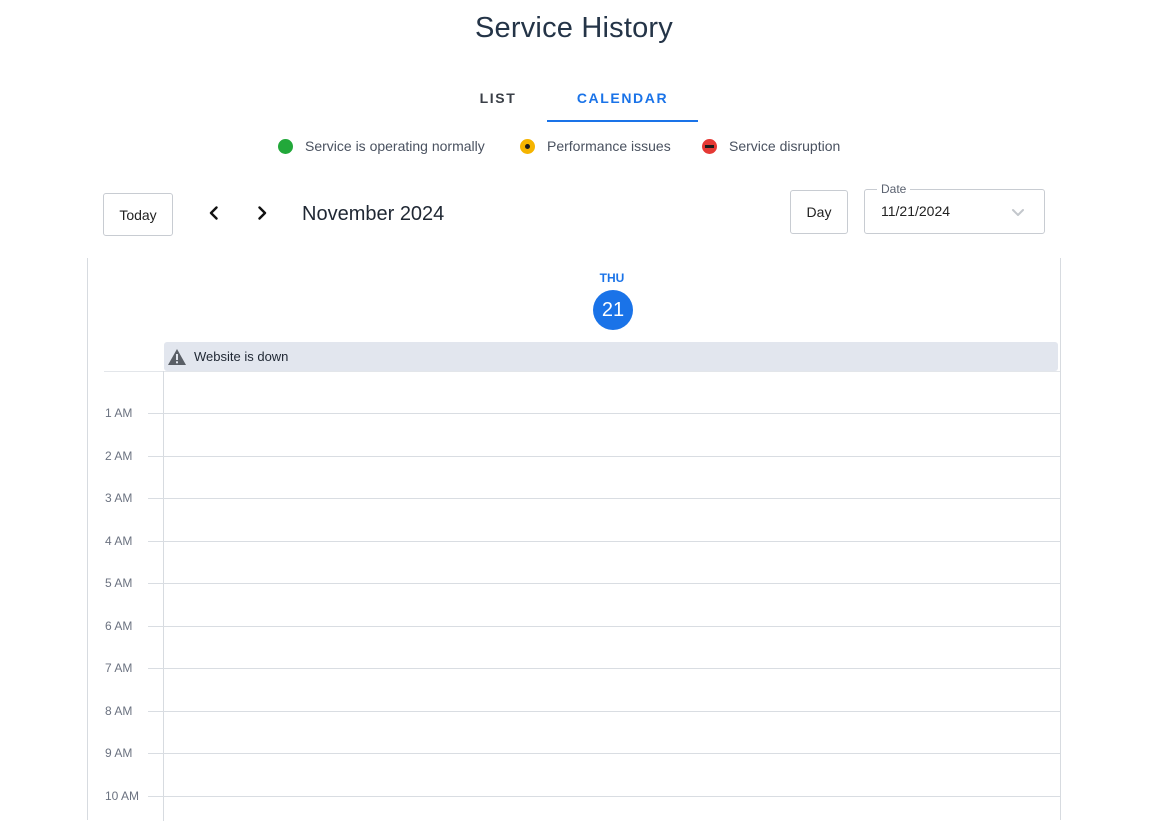  What do you see at coordinates (574, 711) in the screenshot?
I see `hour-row: 8 AM` at bounding box center [574, 711].